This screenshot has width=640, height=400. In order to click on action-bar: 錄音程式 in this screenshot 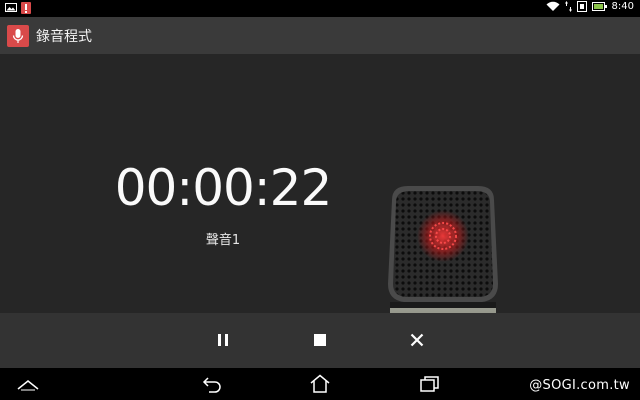, I will do `click(320, 35)`.